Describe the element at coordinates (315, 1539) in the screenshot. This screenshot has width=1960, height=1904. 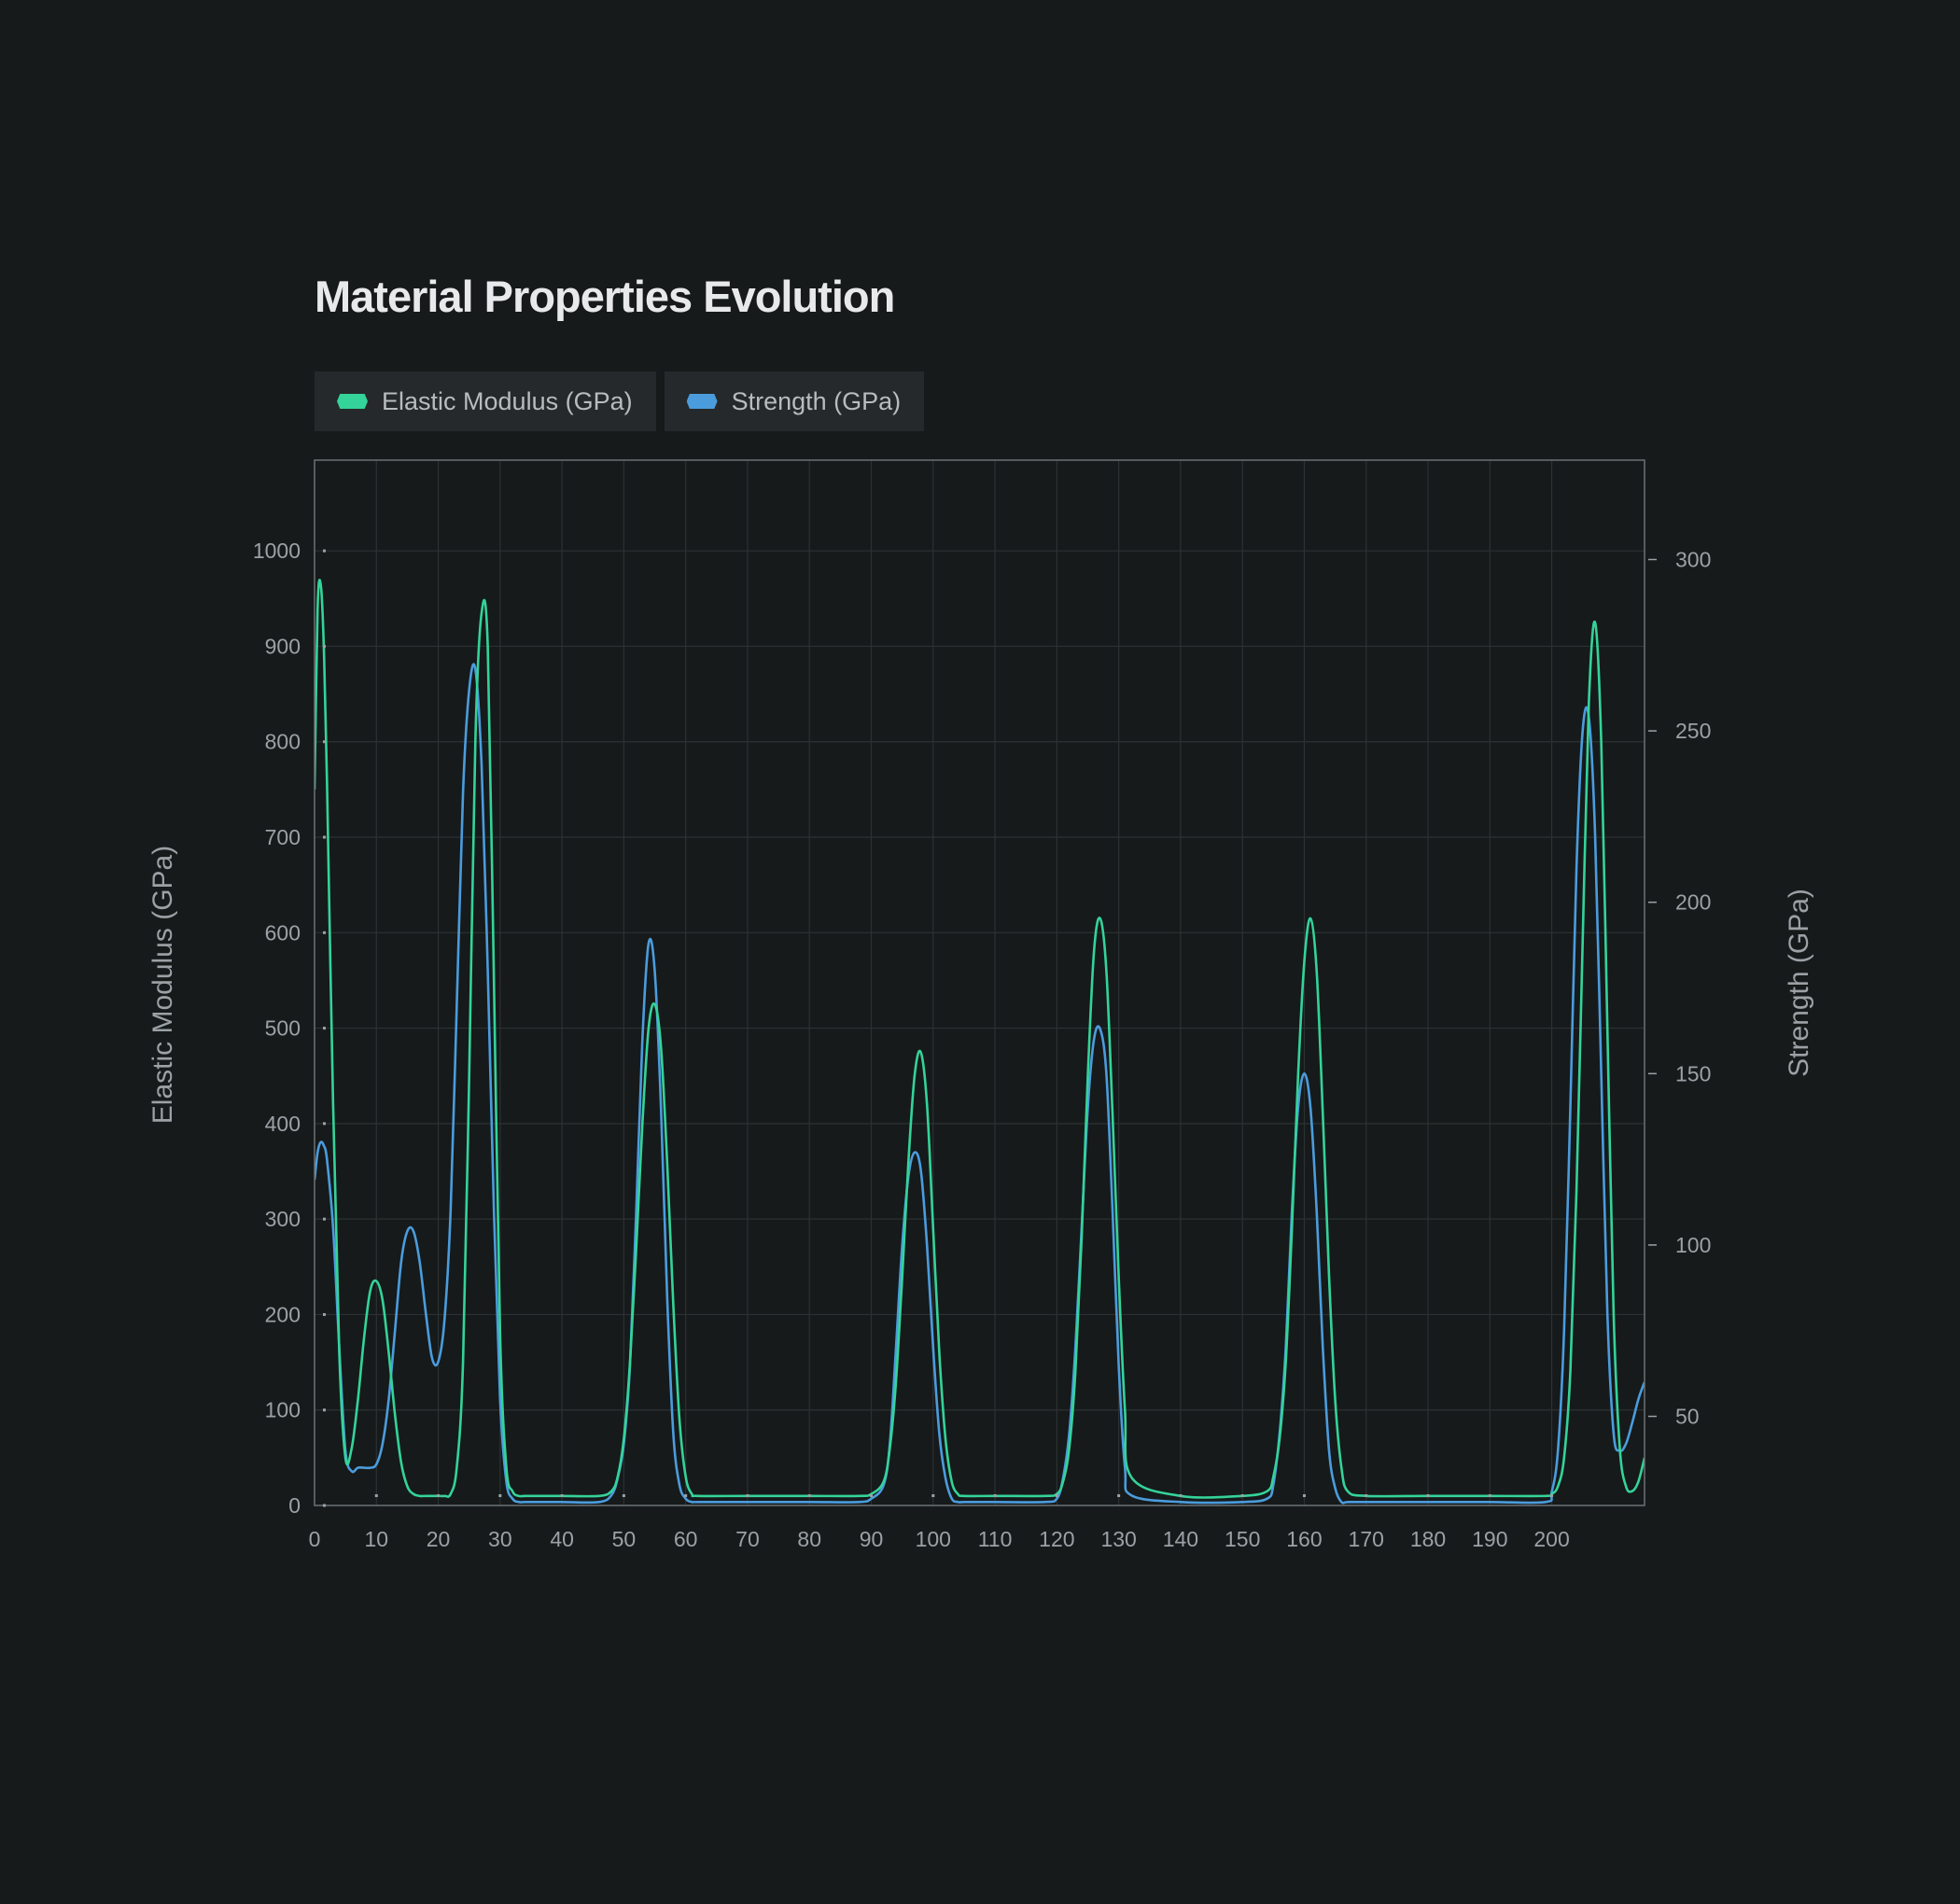
I see `x-tick-label: 0` at that location.